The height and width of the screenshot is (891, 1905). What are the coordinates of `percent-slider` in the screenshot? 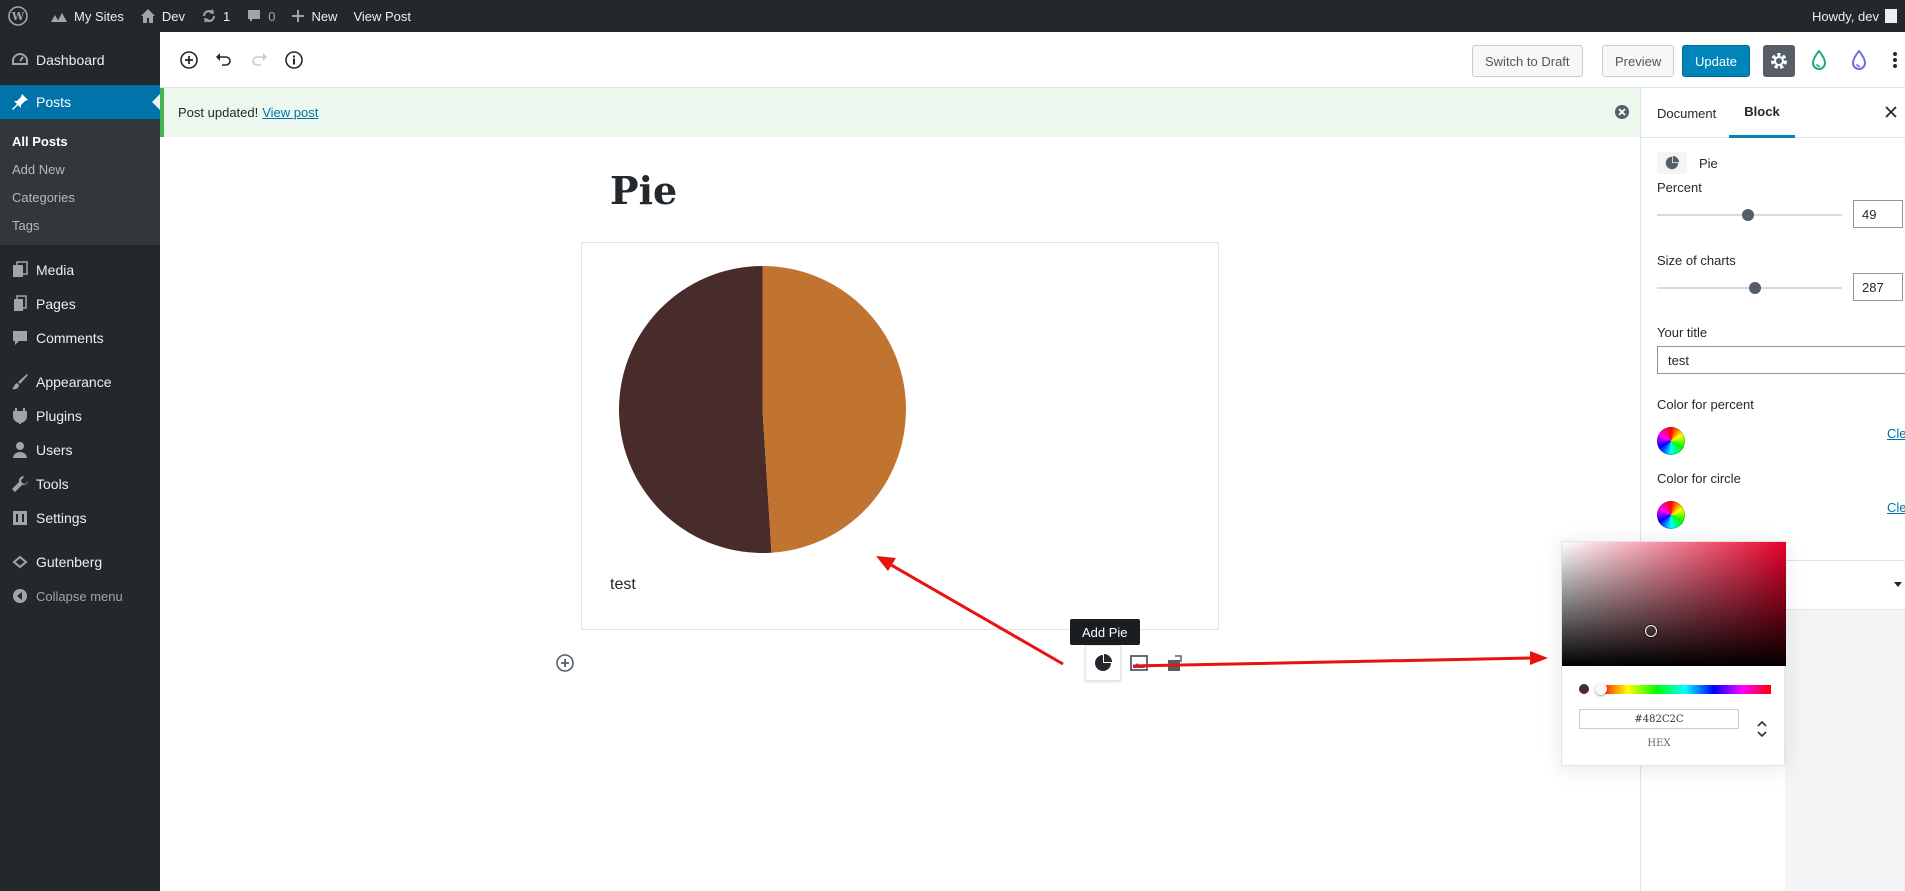 It's located at (1749, 215).